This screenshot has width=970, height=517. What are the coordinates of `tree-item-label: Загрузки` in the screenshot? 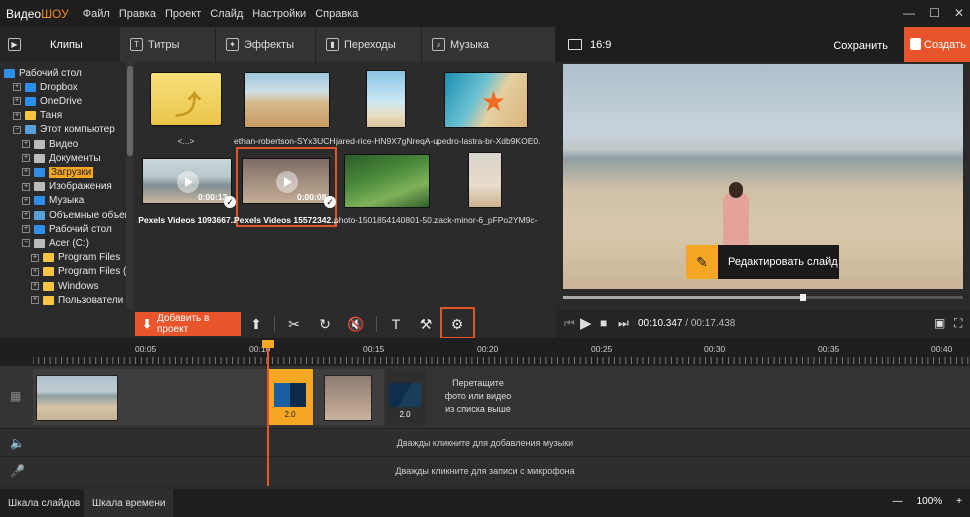 It's located at (71, 172).